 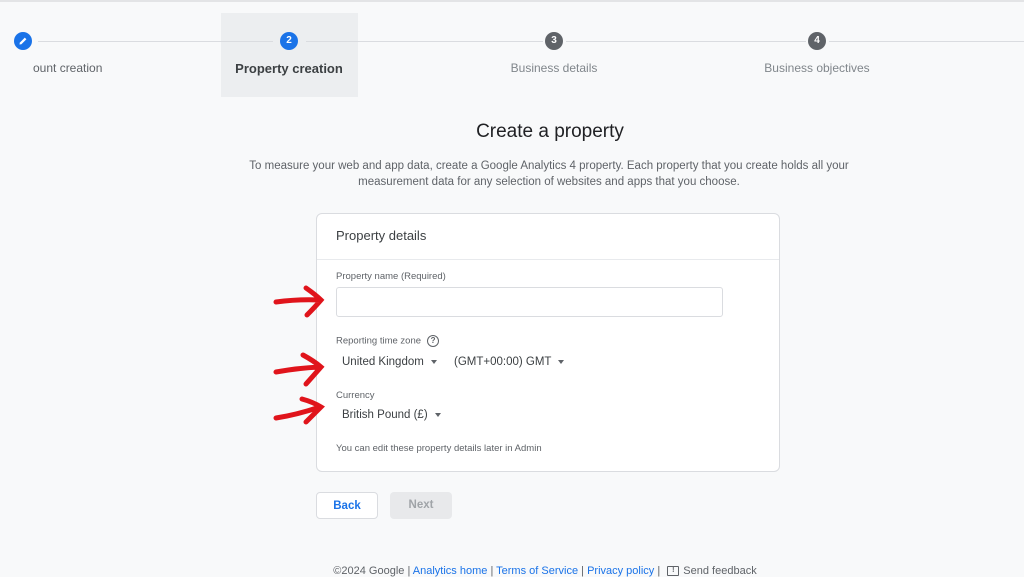 I want to click on property-name-input, so click(x=529, y=302).